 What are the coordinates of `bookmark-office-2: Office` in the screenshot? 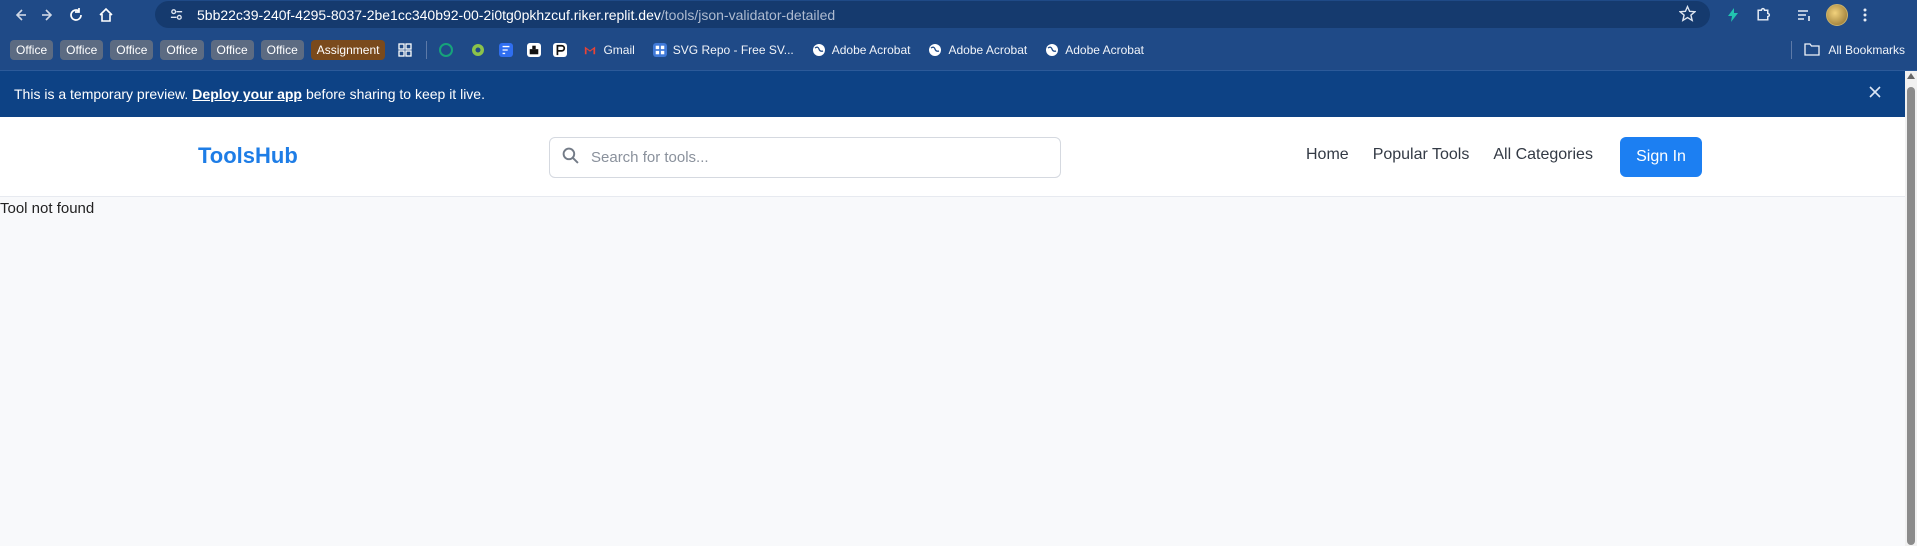 It's located at (82, 49).